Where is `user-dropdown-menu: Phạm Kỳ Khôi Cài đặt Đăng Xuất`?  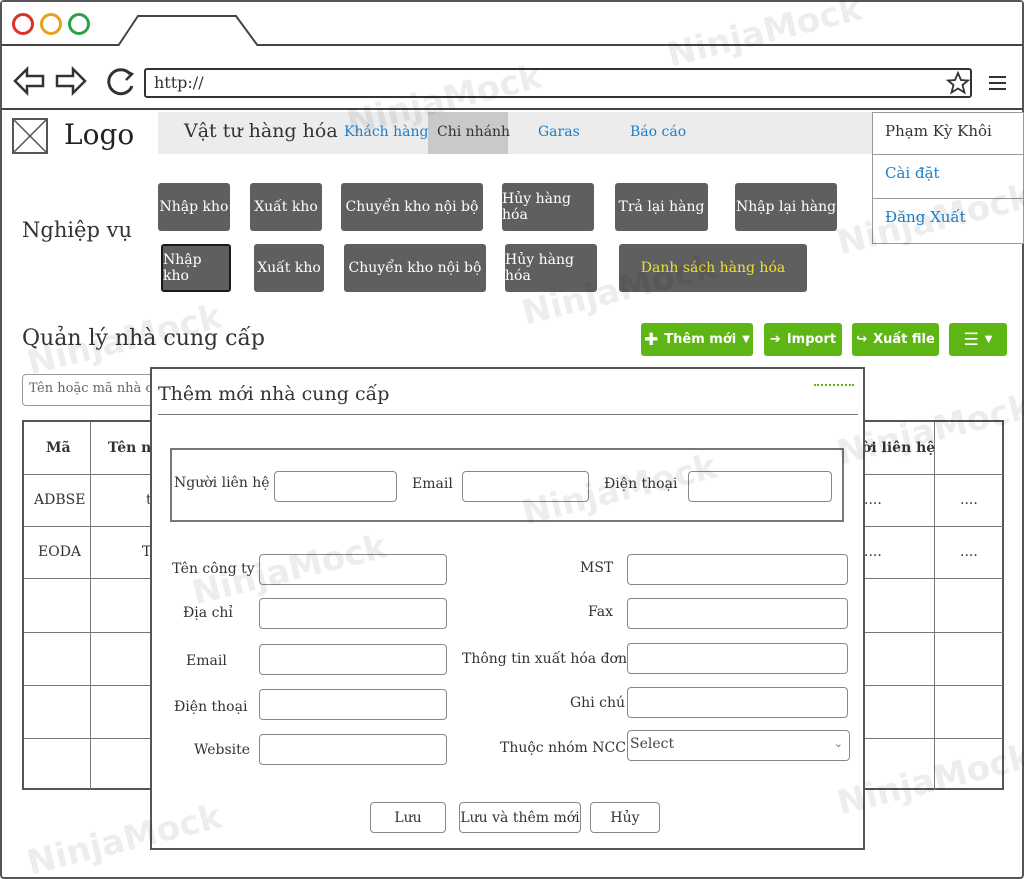
user-dropdown-menu: Phạm Kỳ Khôi Cài đặt Đăng Xuất is located at coordinates (948, 178).